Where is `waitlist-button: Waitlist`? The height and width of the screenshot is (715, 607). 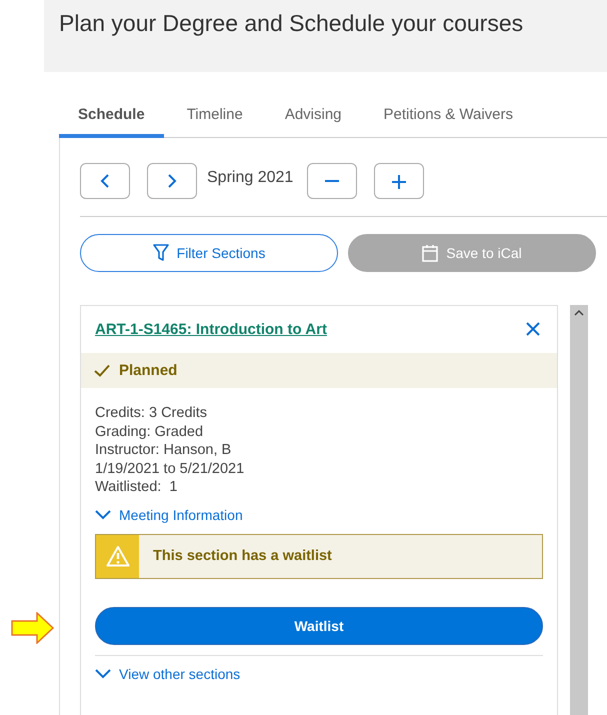
waitlist-button: Waitlist is located at coordinates (319, 625).